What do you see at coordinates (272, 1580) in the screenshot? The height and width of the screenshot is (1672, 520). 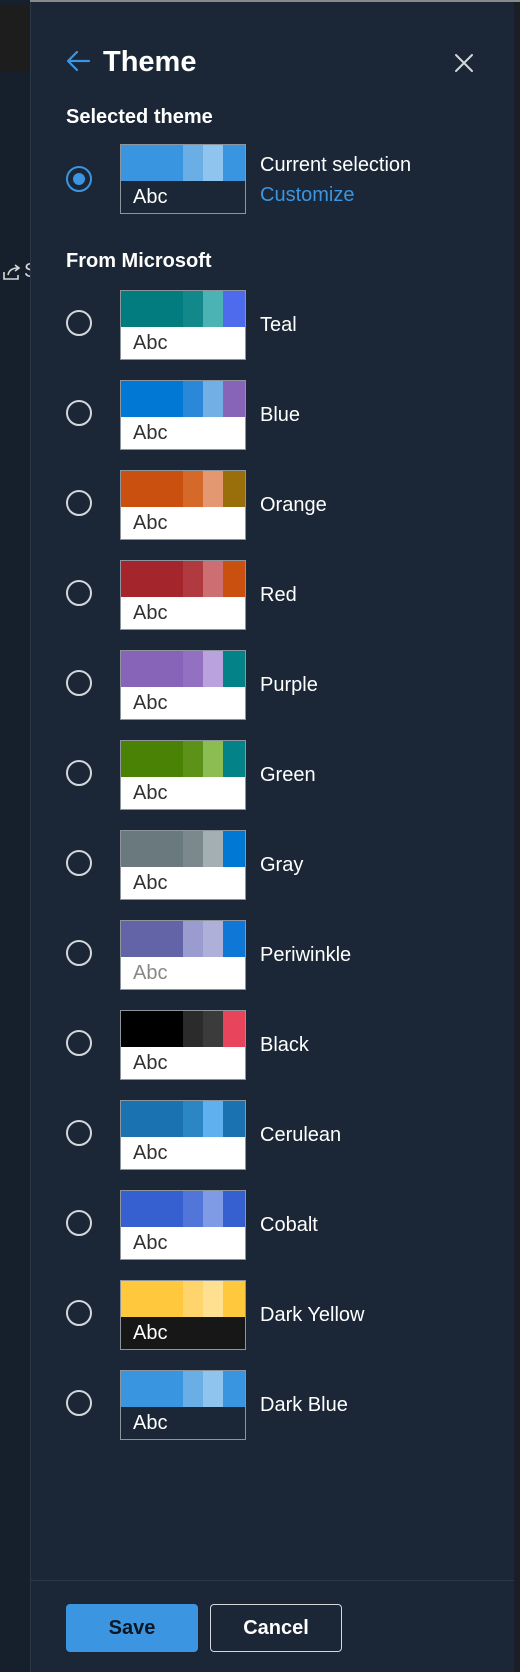 I see `footer-divider` at bounding box center [272, 1580].